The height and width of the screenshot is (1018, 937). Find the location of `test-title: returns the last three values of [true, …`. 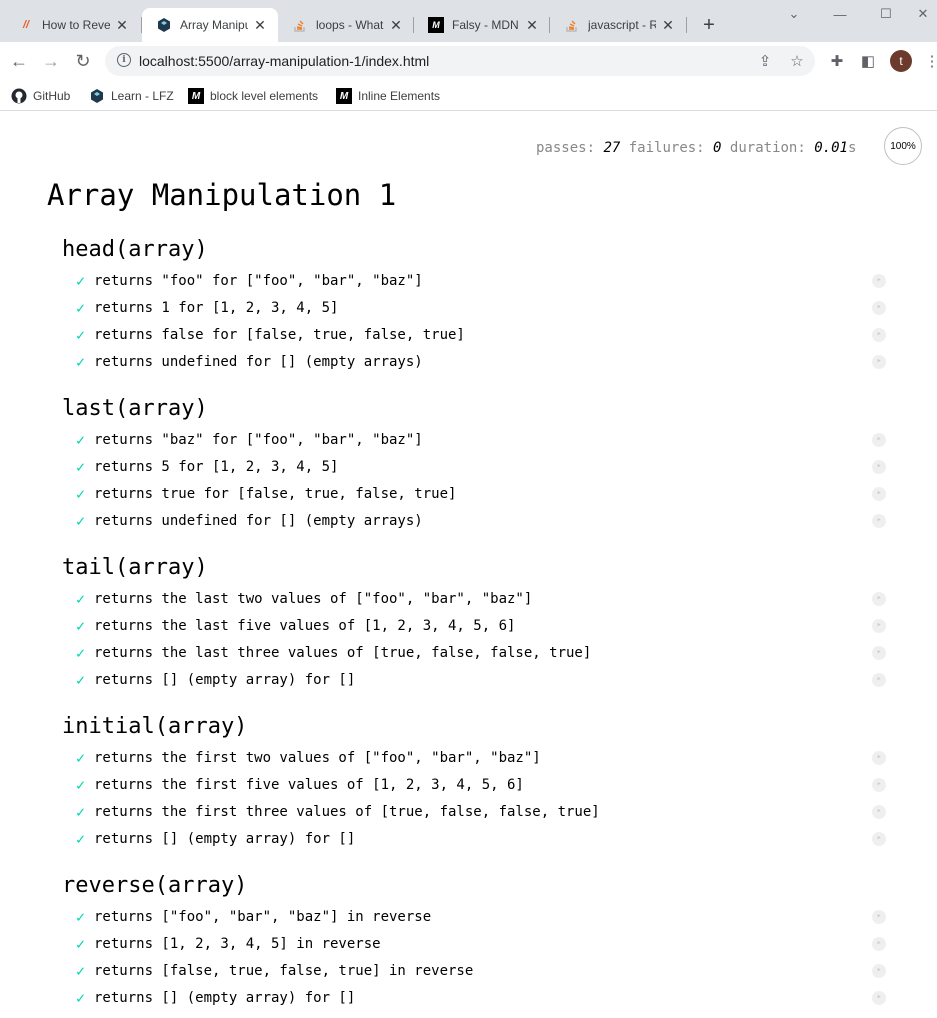

test-title: returns the last three values of [true, … is located at coordinates (342, 653).